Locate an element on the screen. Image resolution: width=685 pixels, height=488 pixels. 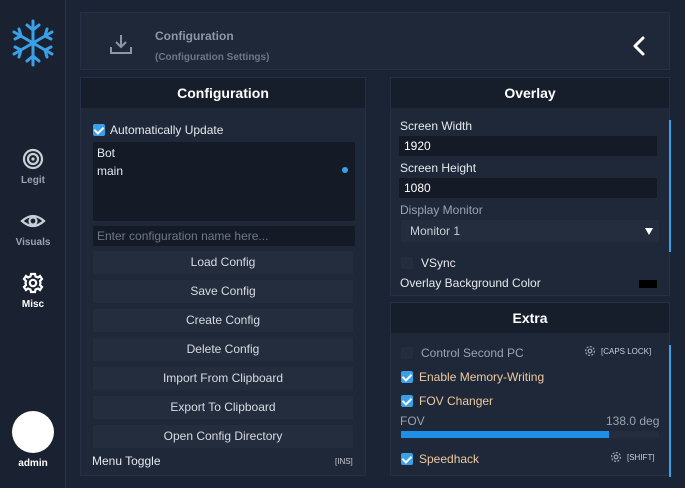
sidebar-item-label: Legit is located at coordinates (33, 180).